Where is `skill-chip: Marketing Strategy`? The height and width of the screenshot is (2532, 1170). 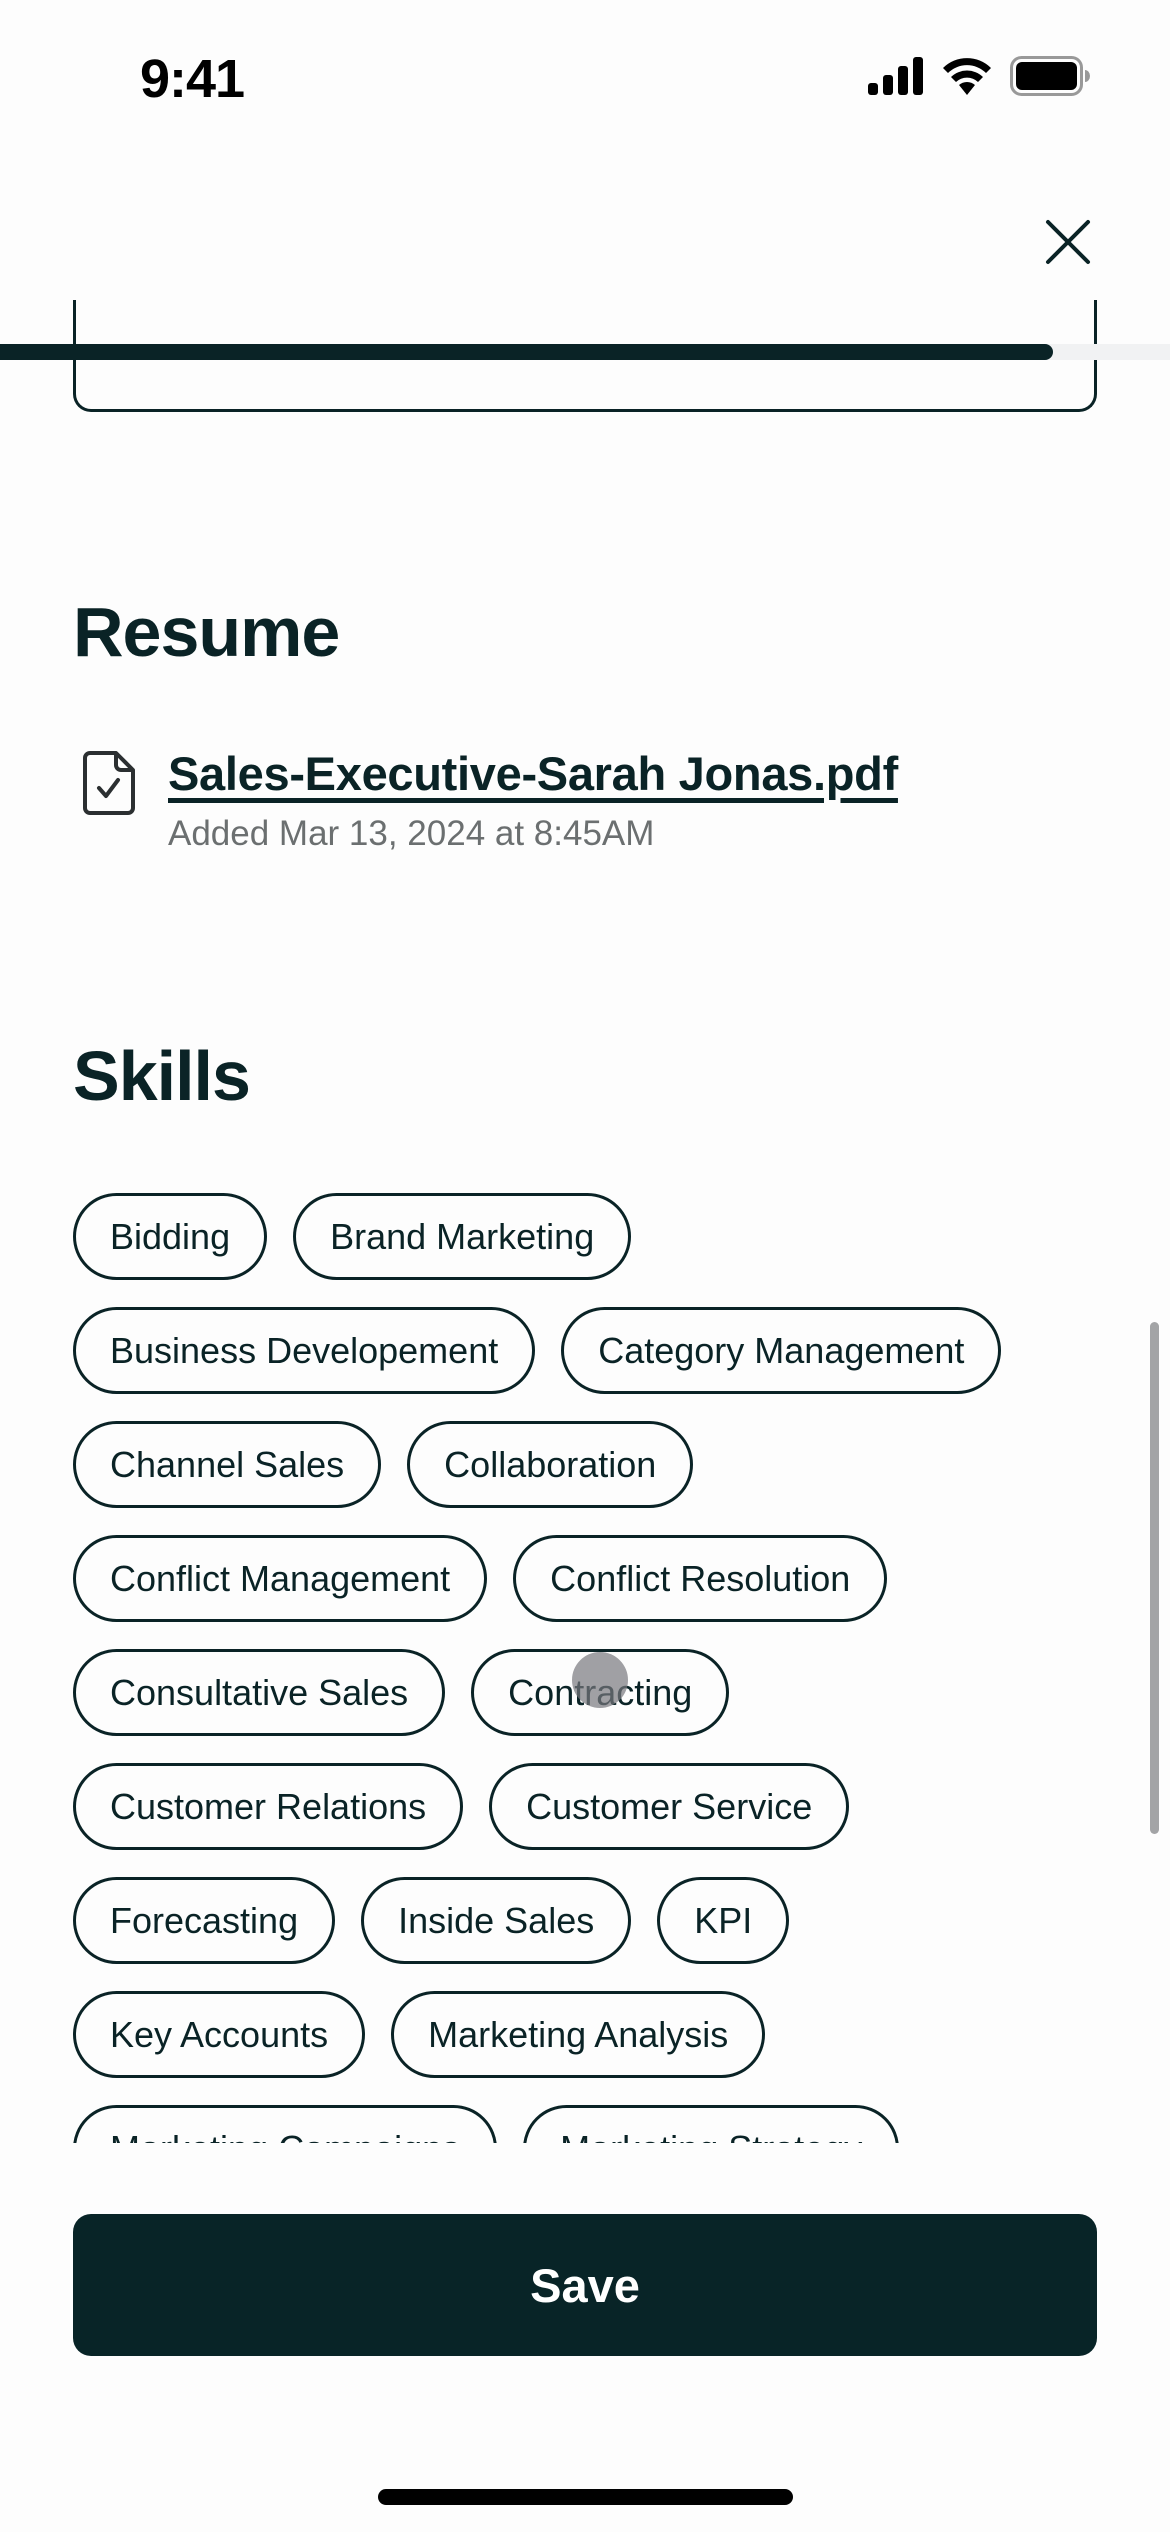
skill-chip: Marketing Strategy is located at coordinates (711, 2124).